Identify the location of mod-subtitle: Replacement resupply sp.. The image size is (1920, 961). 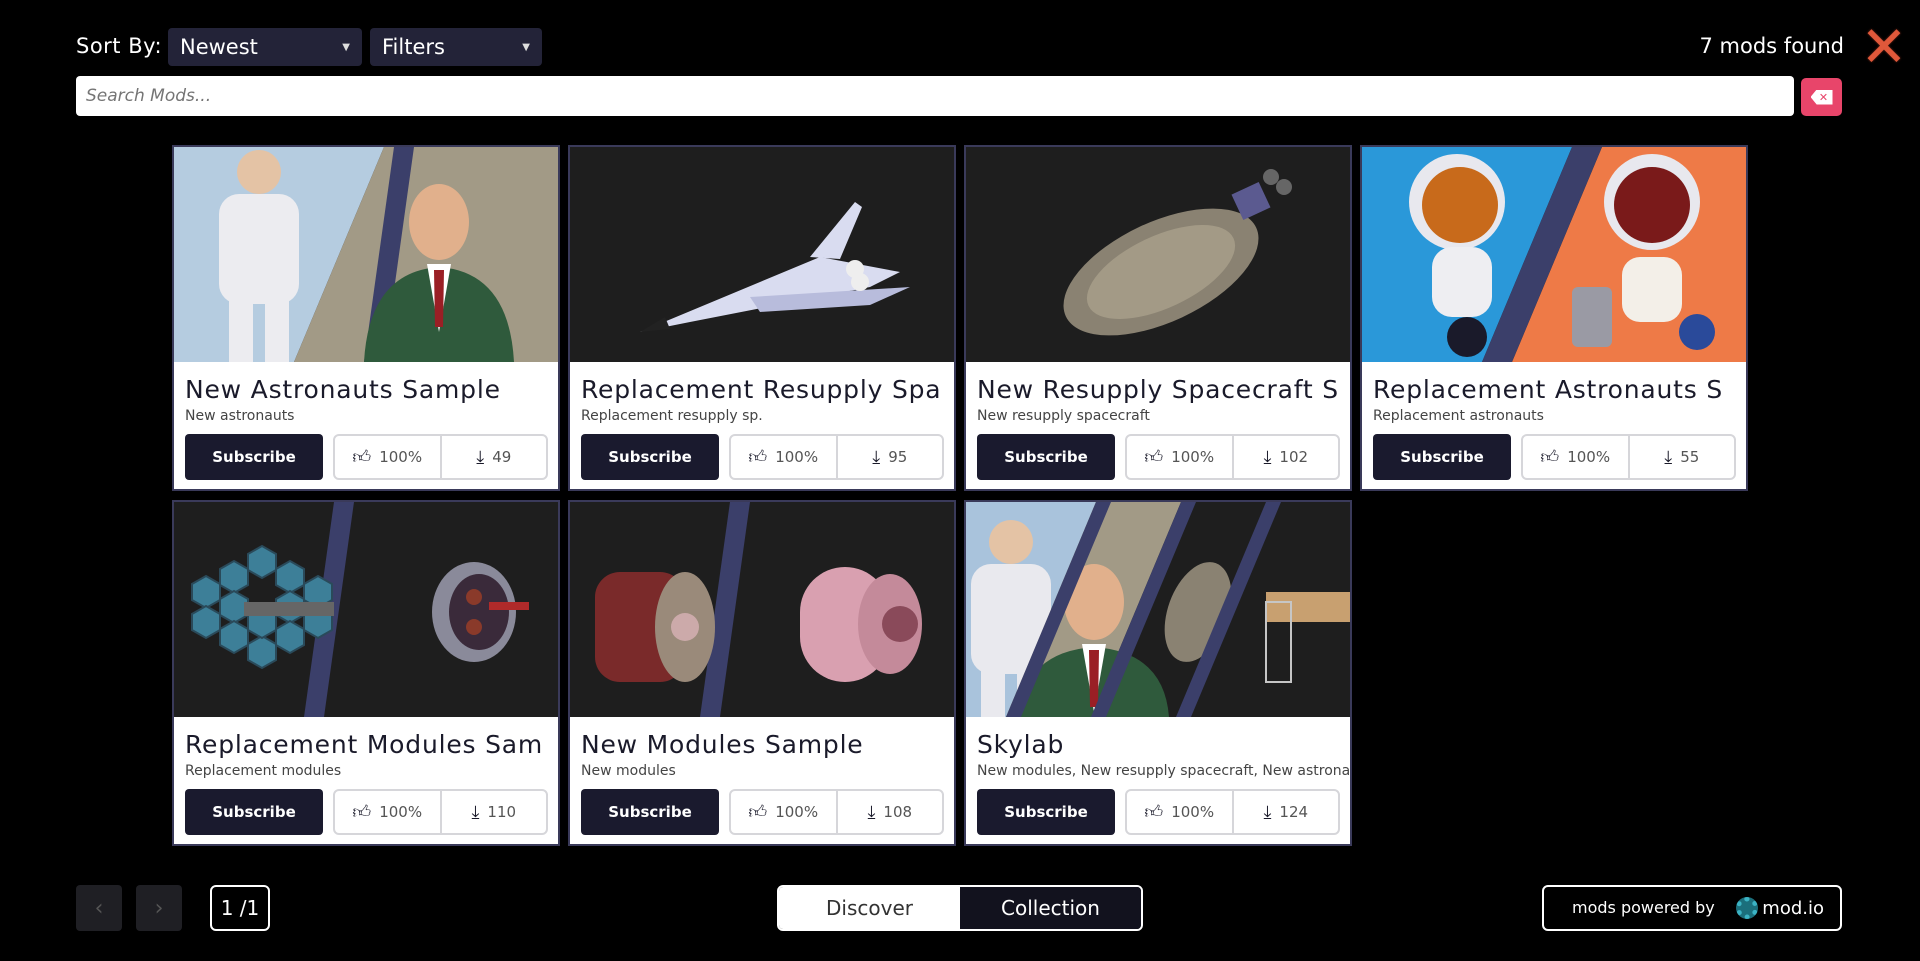
(672, 416).